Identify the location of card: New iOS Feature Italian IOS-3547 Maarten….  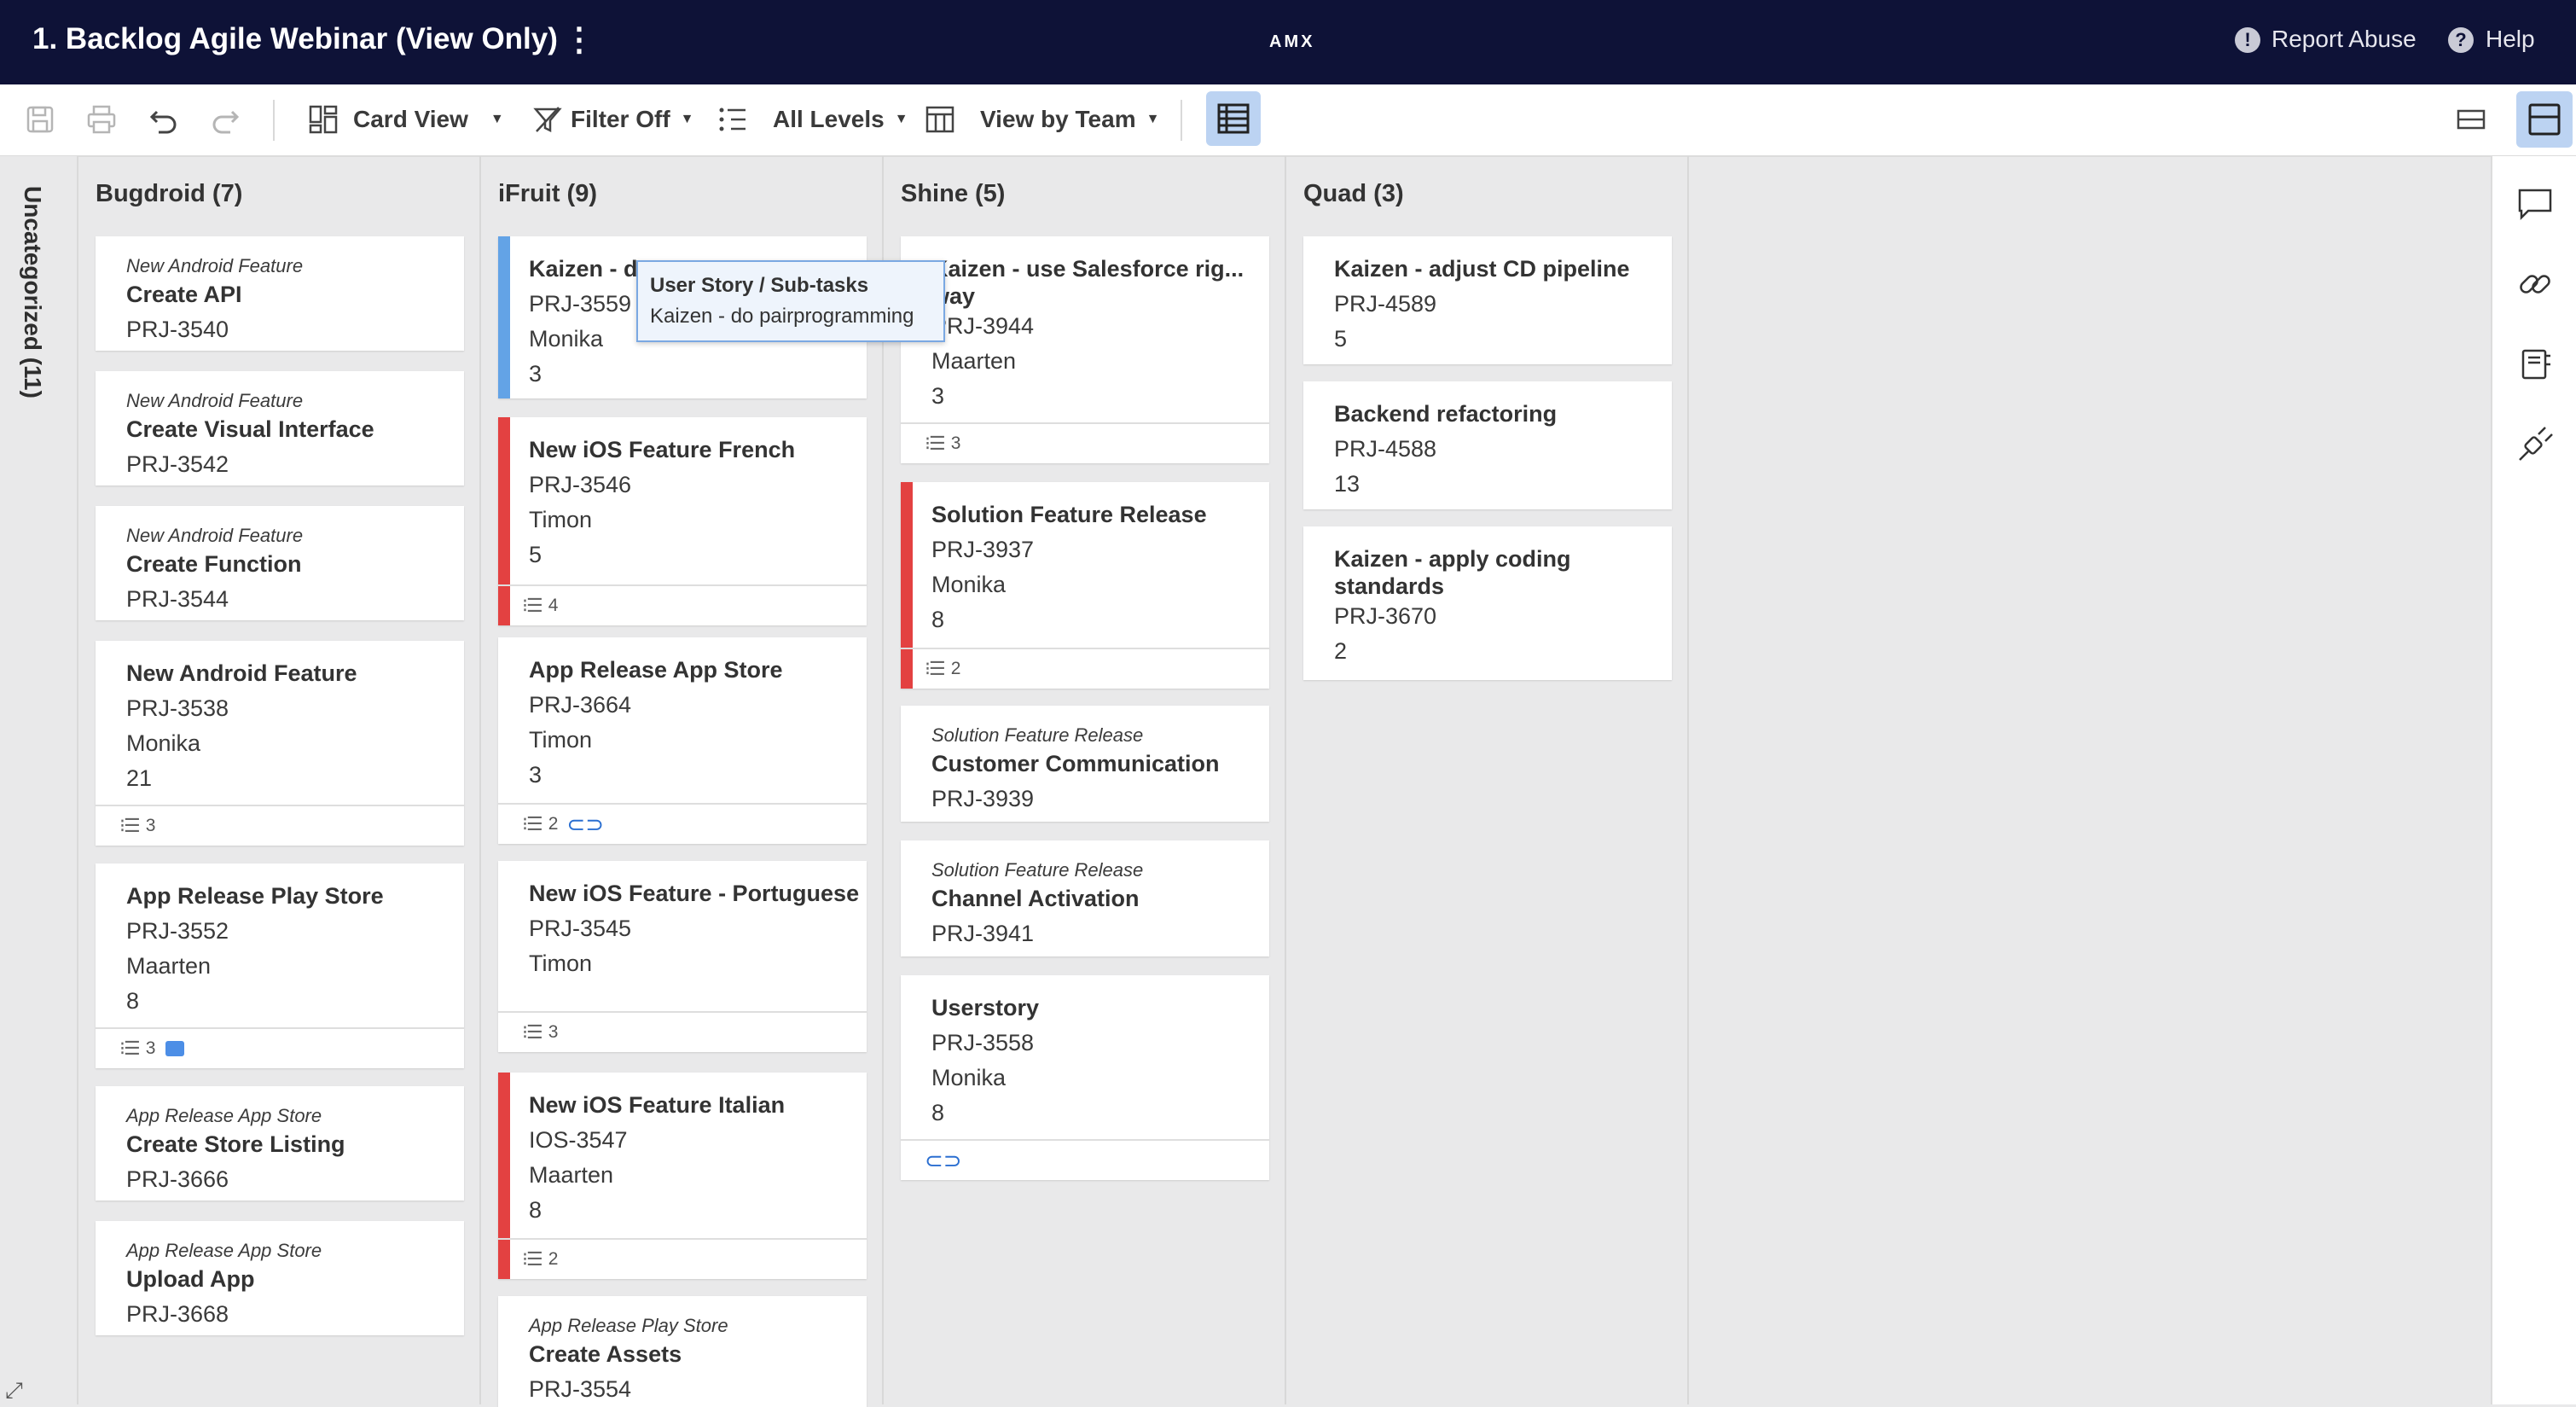
(682, 1176).